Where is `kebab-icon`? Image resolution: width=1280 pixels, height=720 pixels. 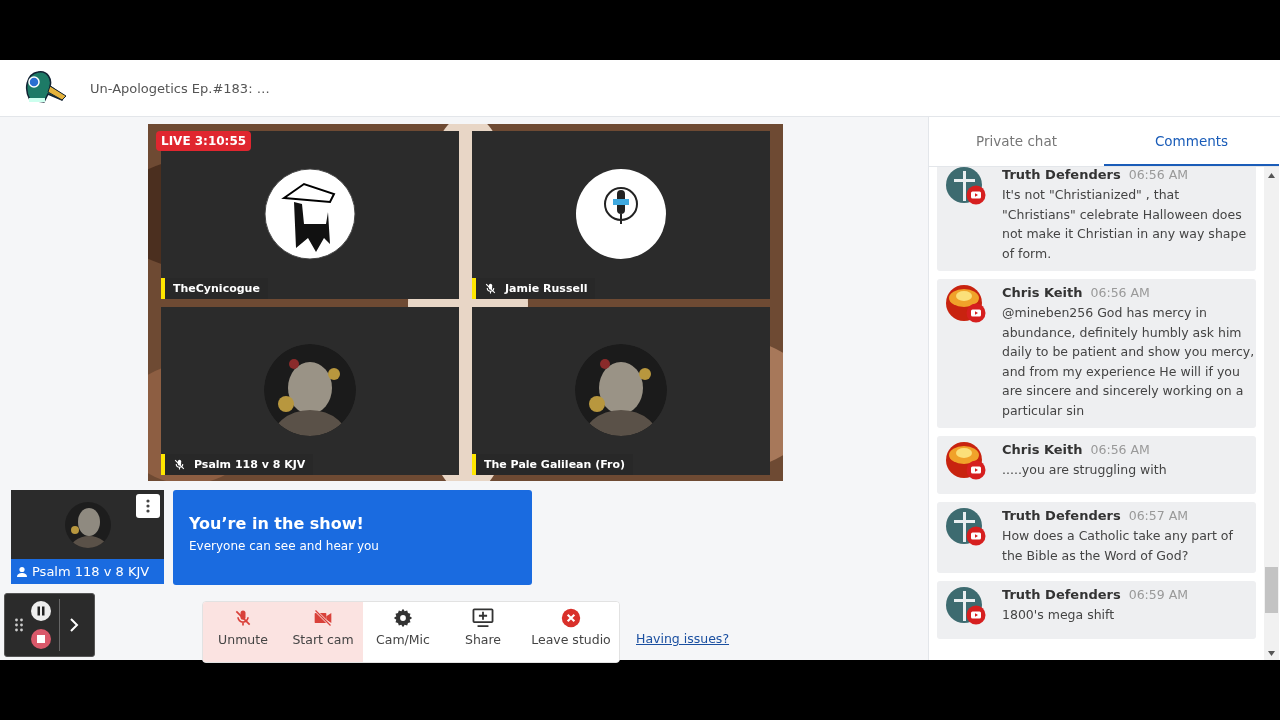
kebab-icon is located at coordinates (148, 506).